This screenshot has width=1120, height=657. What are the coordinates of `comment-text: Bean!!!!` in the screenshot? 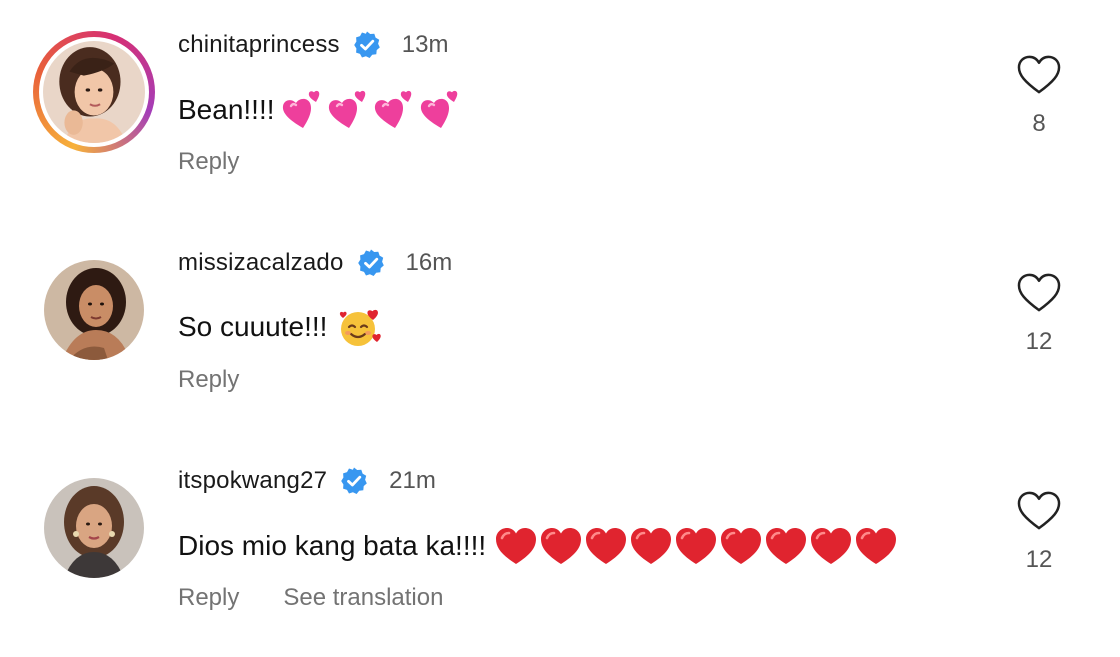 It's located at (323, 110).